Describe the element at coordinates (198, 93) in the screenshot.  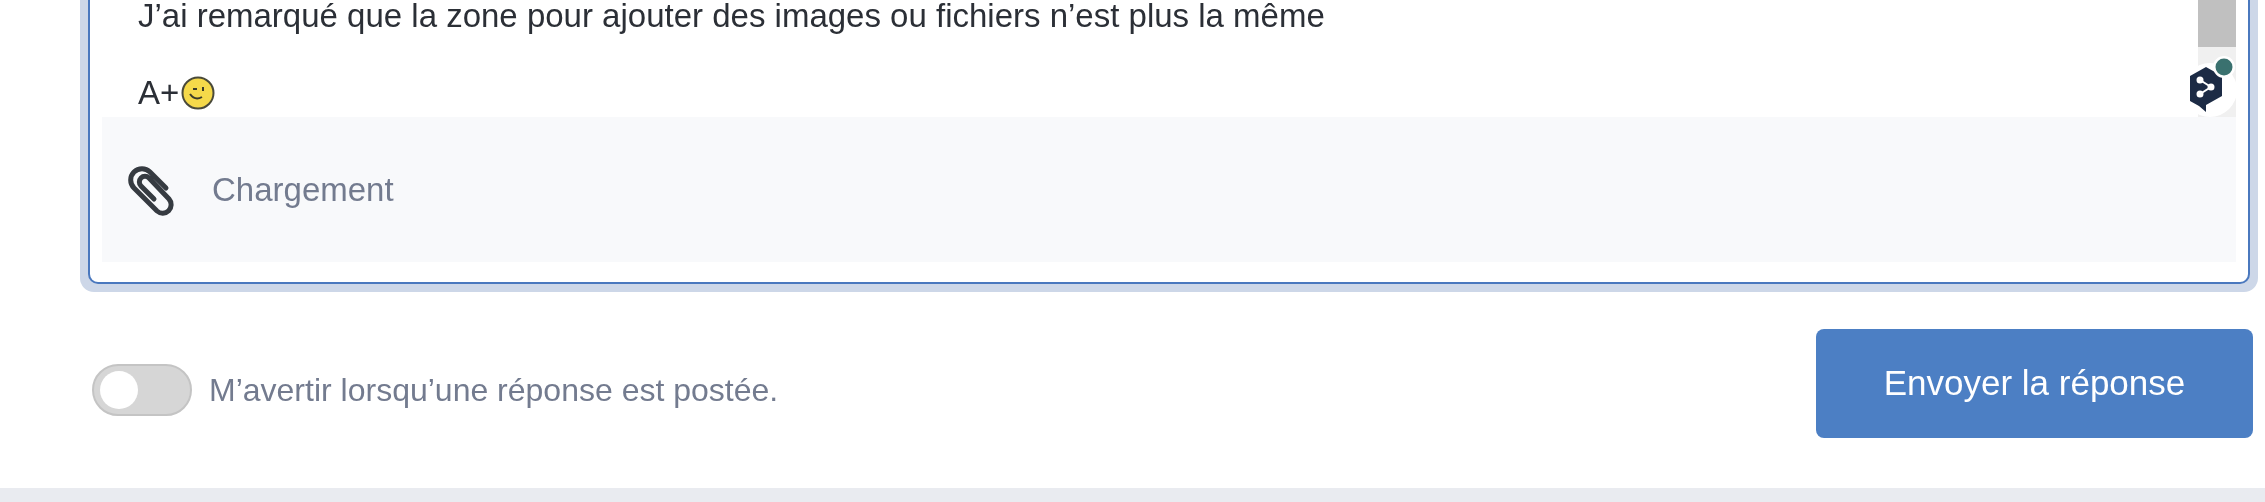
I see `smiley-icon` at that location.